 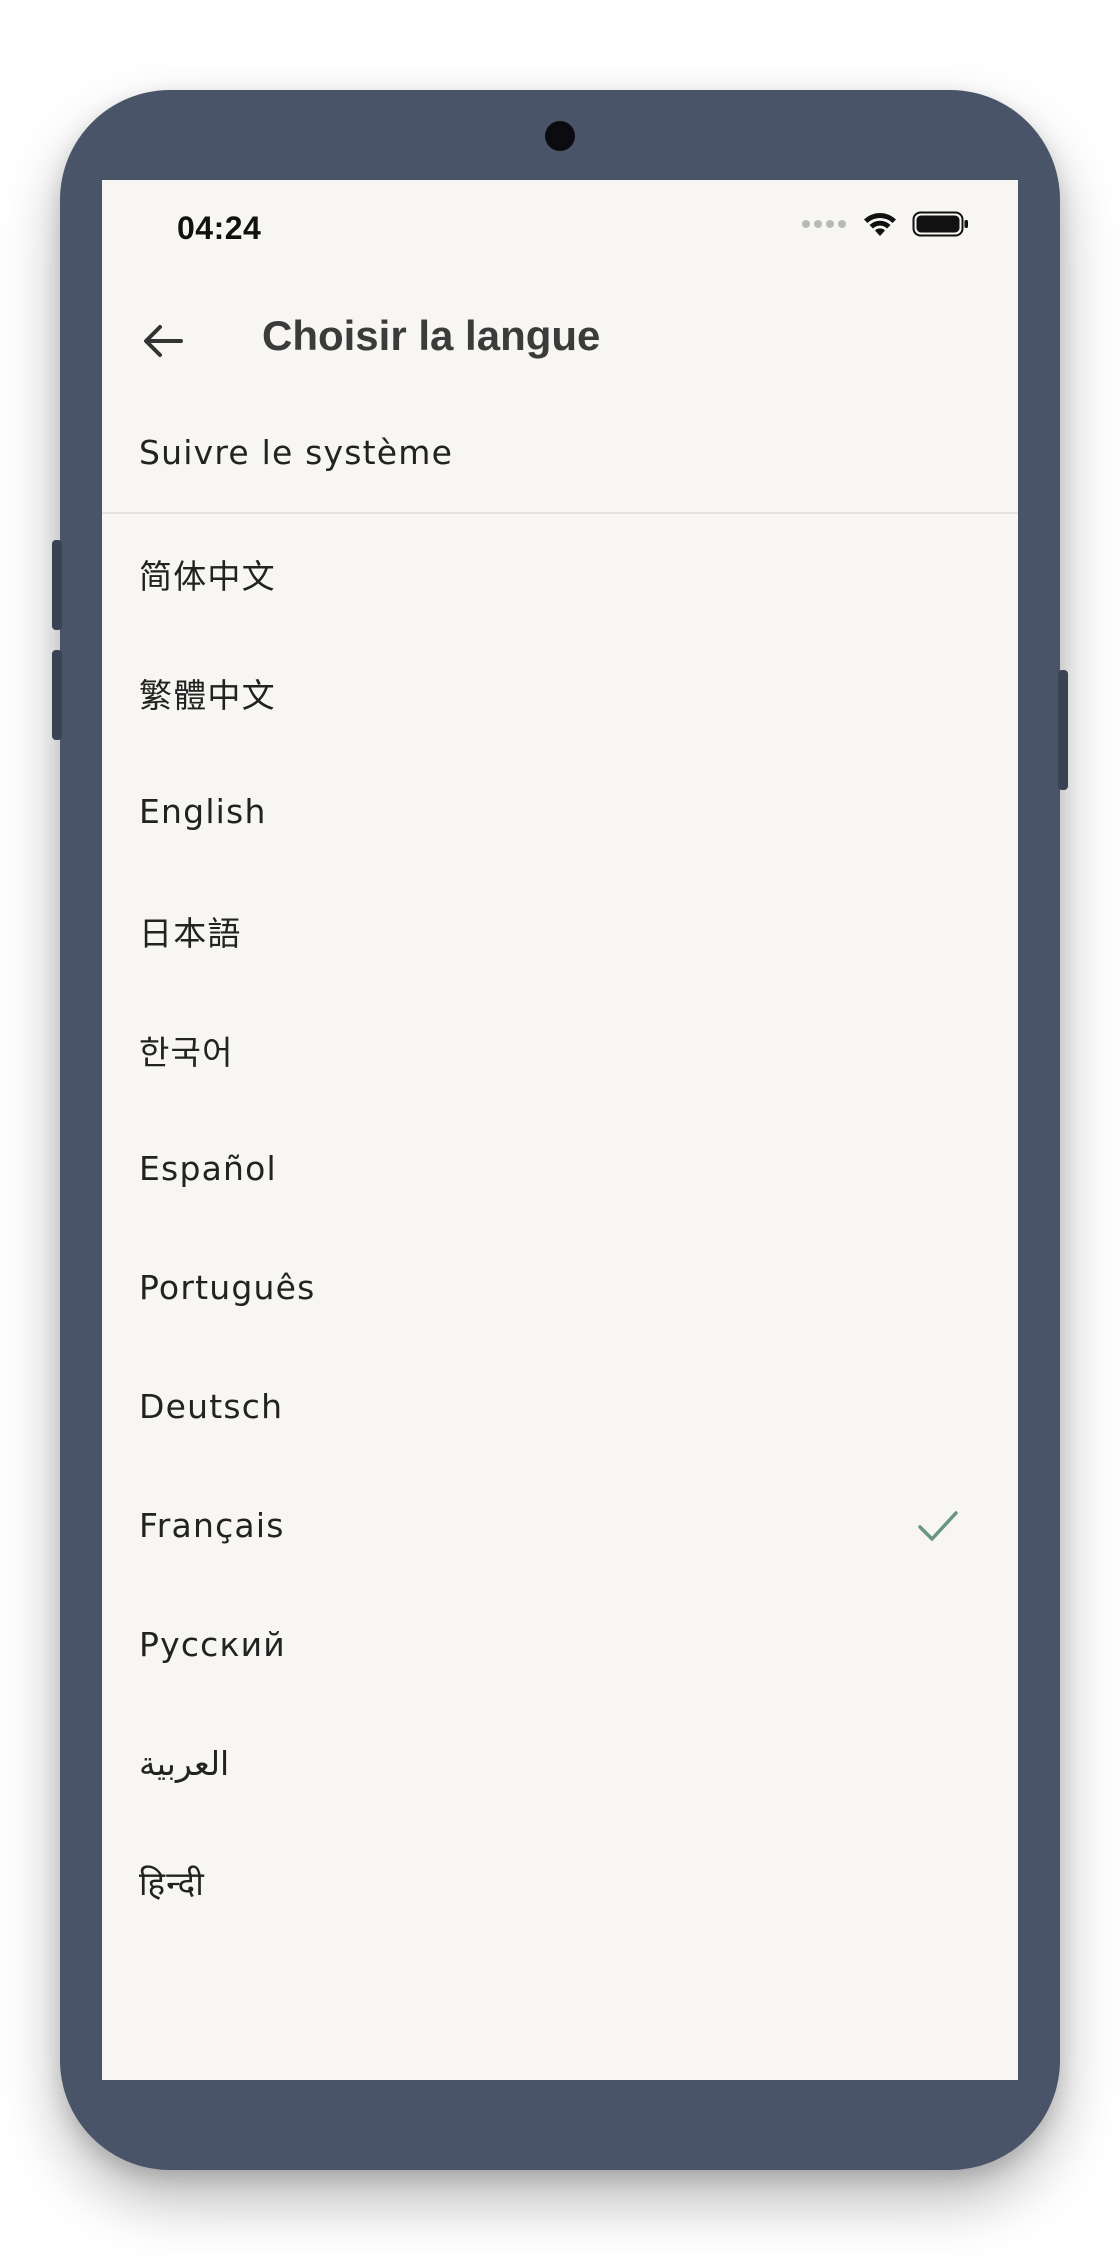 What do you see at coordinates (940, 224) in the screenshot?
I see `battery-icon` at bounding box center [940, 224].